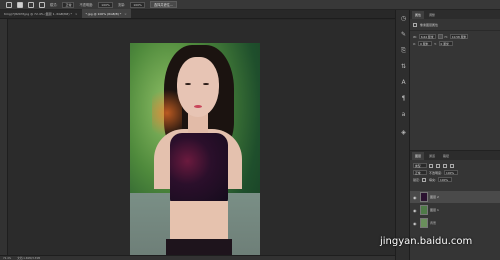 Image resolution: width=500 pixels, height=260 pixels. Describe the element at coordinates (436, 172) in the screenshot. I see `layer-opacity-label: 不透明度:` at that location.